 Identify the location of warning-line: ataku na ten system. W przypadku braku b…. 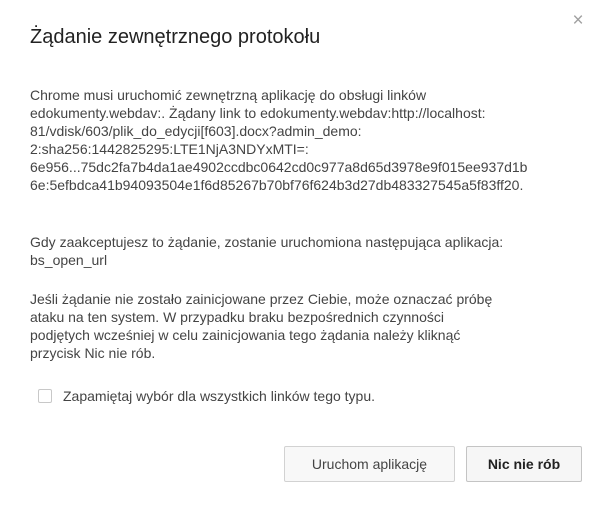
(237, 317).